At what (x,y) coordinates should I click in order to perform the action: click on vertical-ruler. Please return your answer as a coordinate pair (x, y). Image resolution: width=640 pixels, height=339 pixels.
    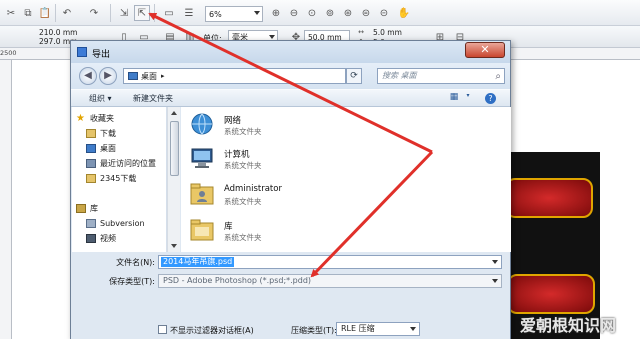
    Looking at the image, I should click on (6, 199).